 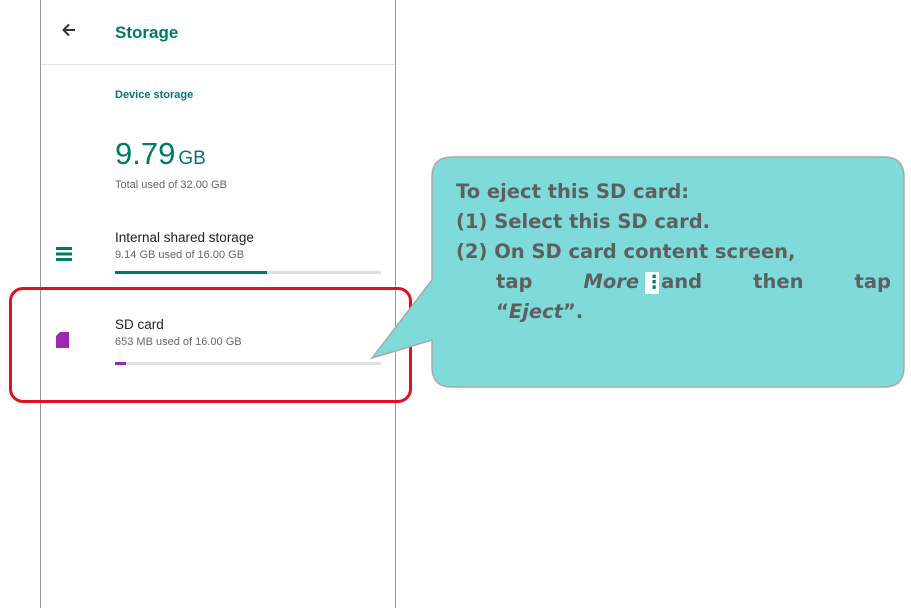 I want to click on callout-step-2-eject: “Eject”., so click(x=673, y=312).